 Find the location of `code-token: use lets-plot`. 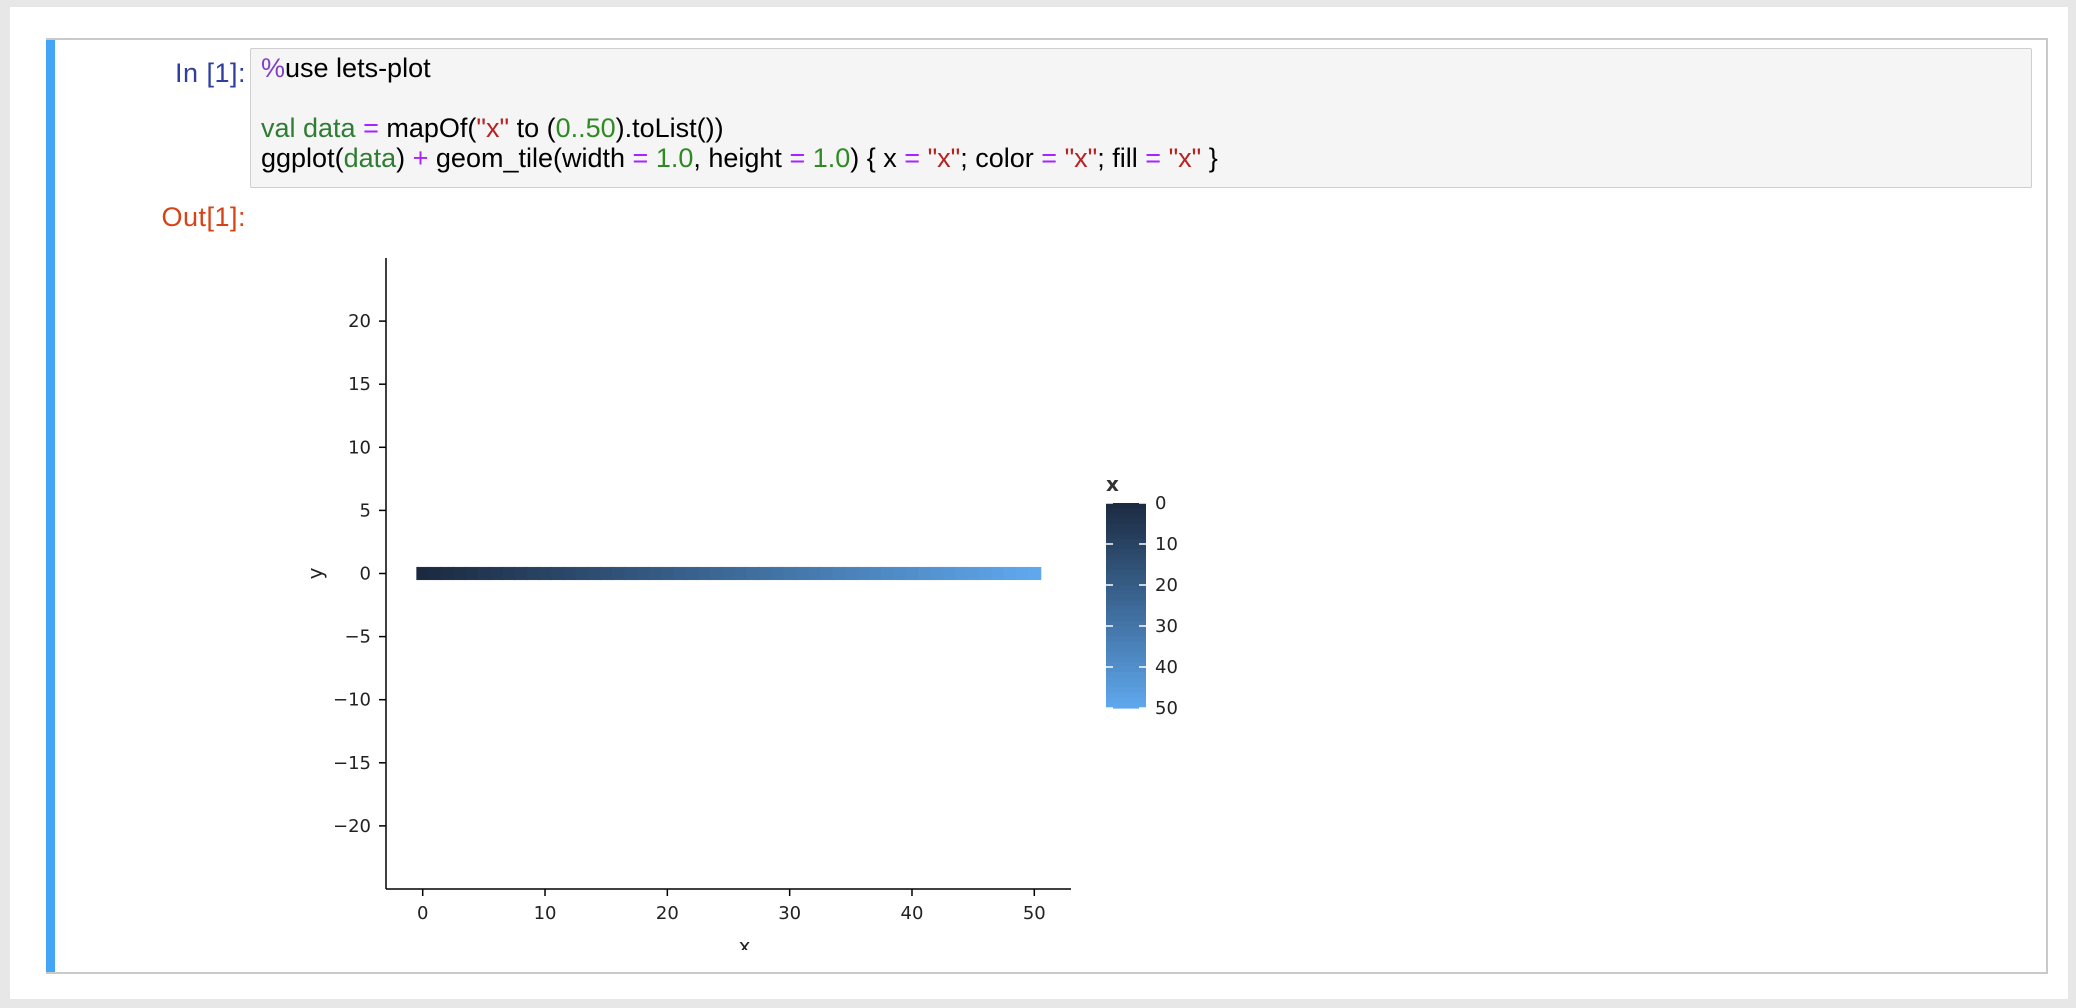

code-token: use lets-plot is located at coordinates (358, 68).